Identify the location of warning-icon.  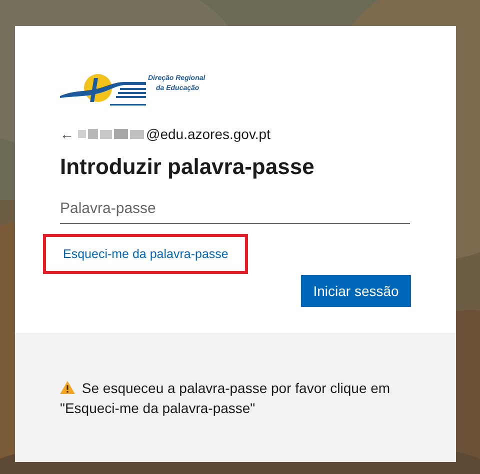
(67, 387).